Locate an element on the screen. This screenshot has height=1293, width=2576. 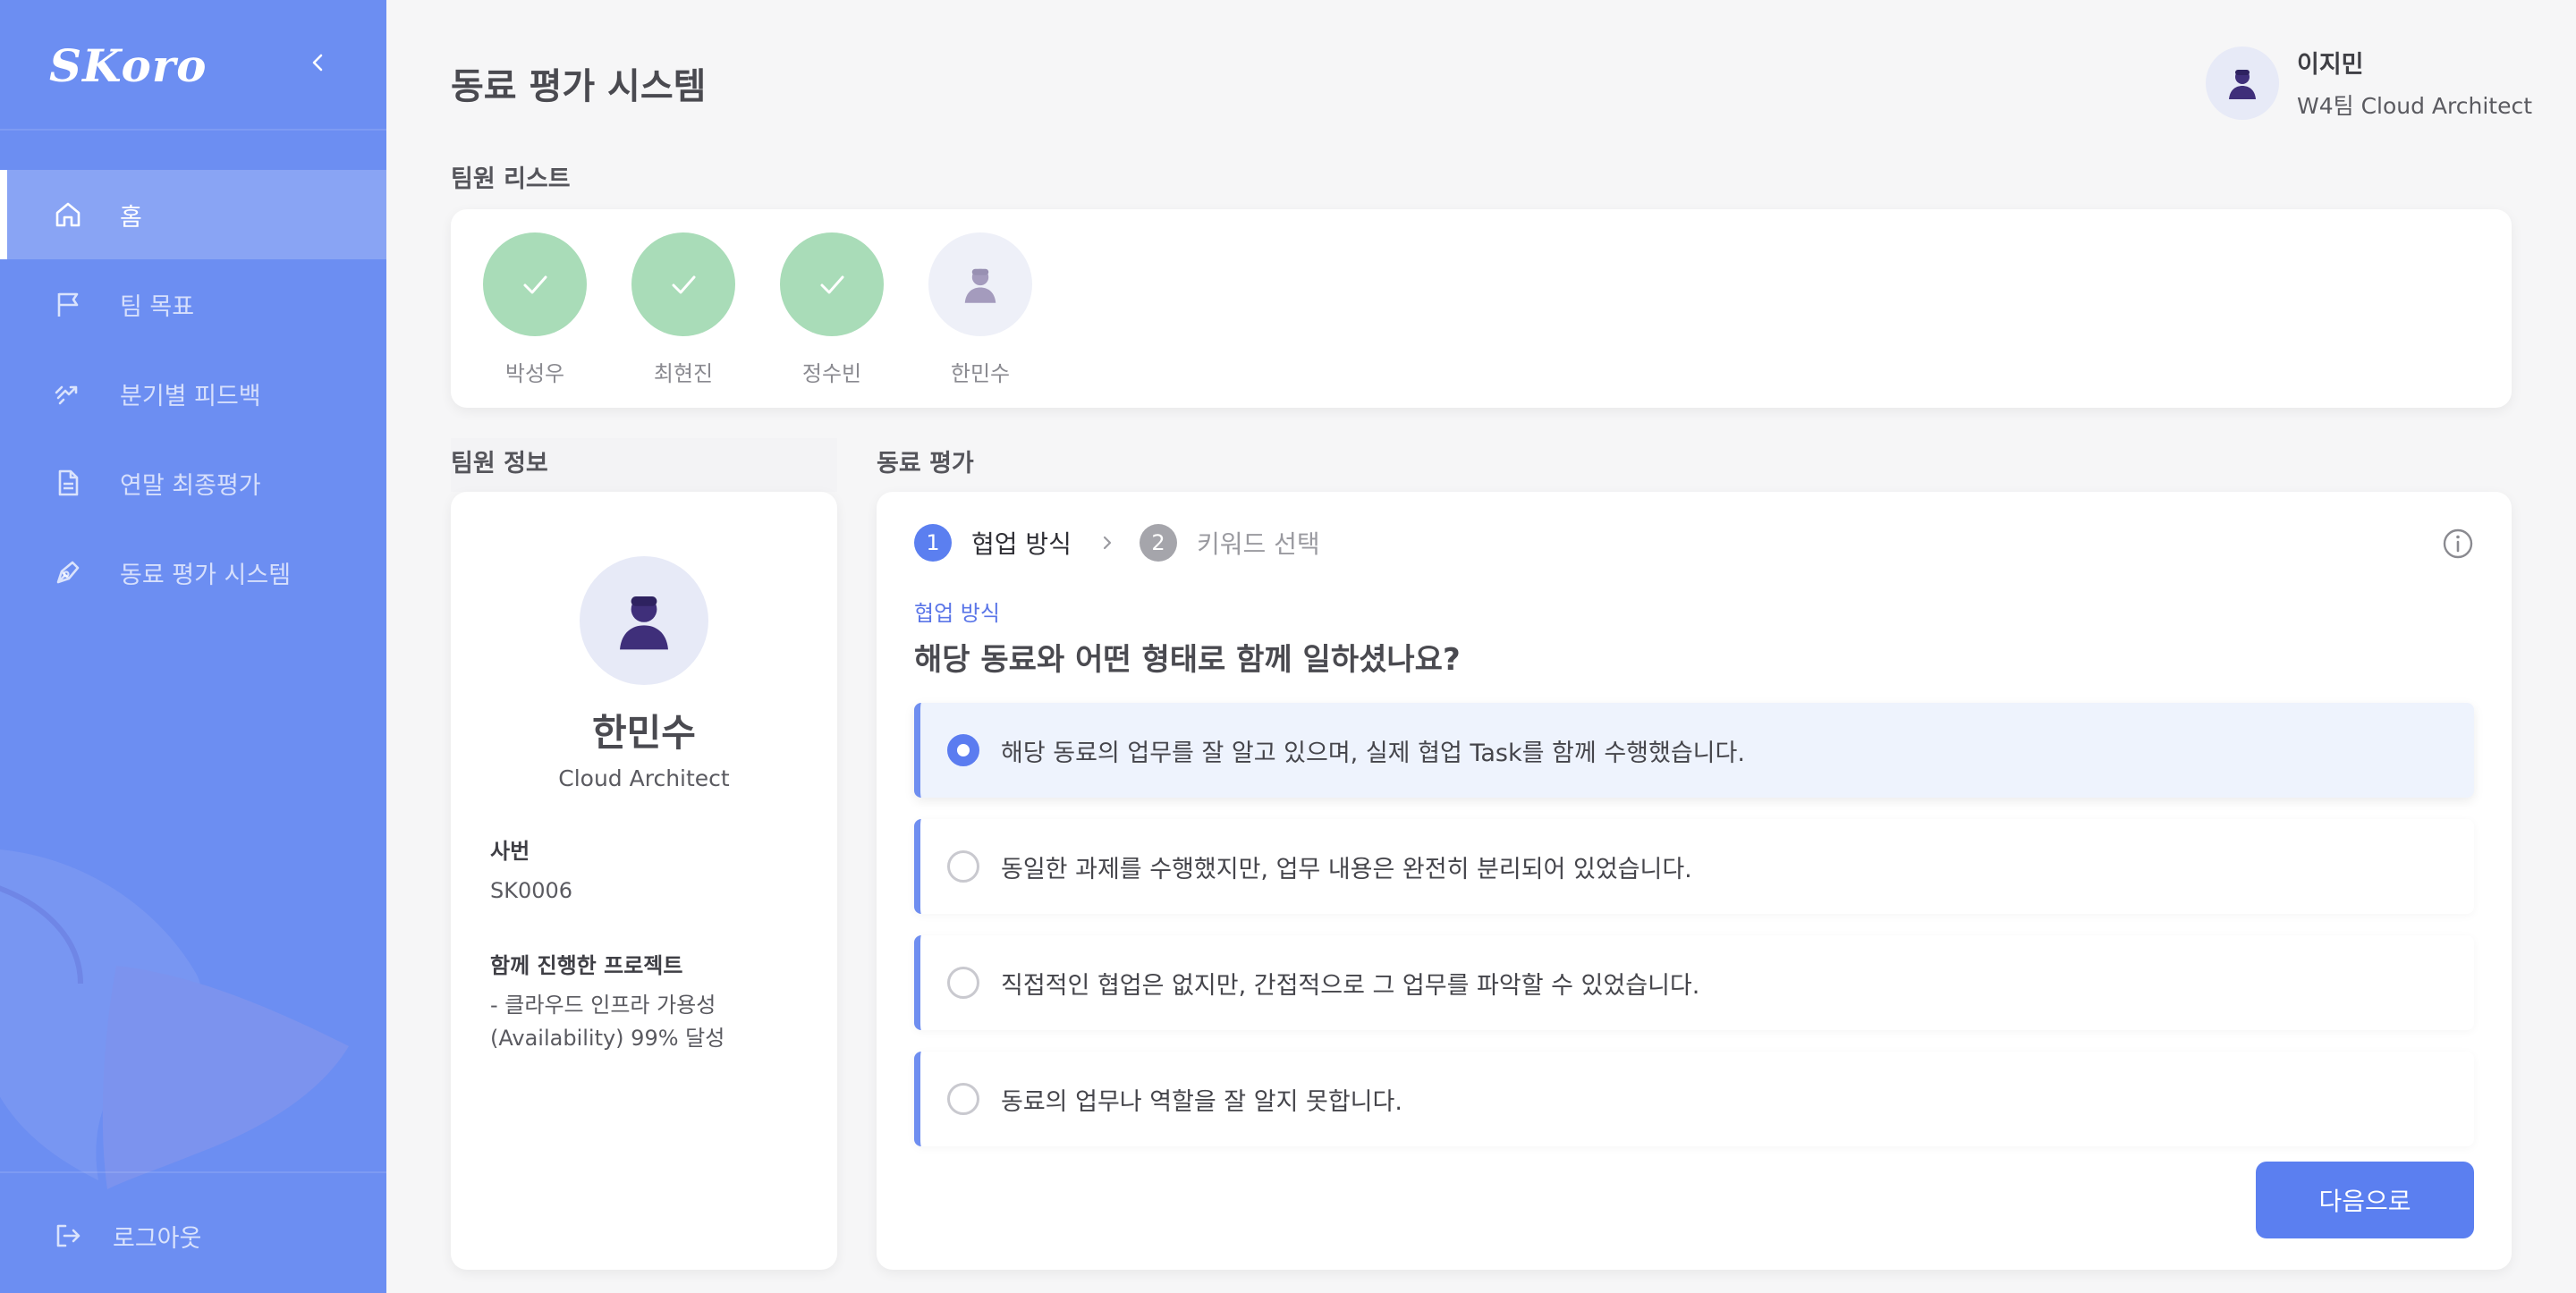
user-text: 이지민 W4팀 Cloud Architect is located at coordinates (2414, 83).